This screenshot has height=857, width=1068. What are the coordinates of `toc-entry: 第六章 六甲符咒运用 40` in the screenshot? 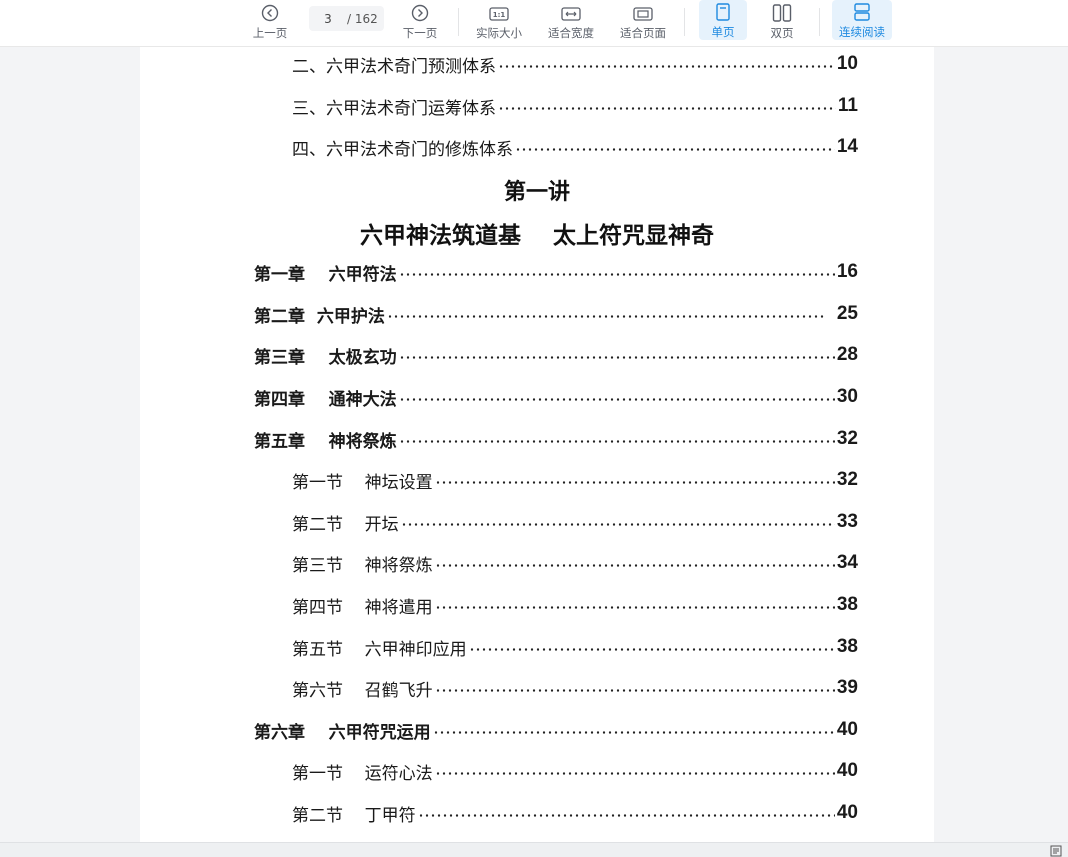 It's located at (556, 730).